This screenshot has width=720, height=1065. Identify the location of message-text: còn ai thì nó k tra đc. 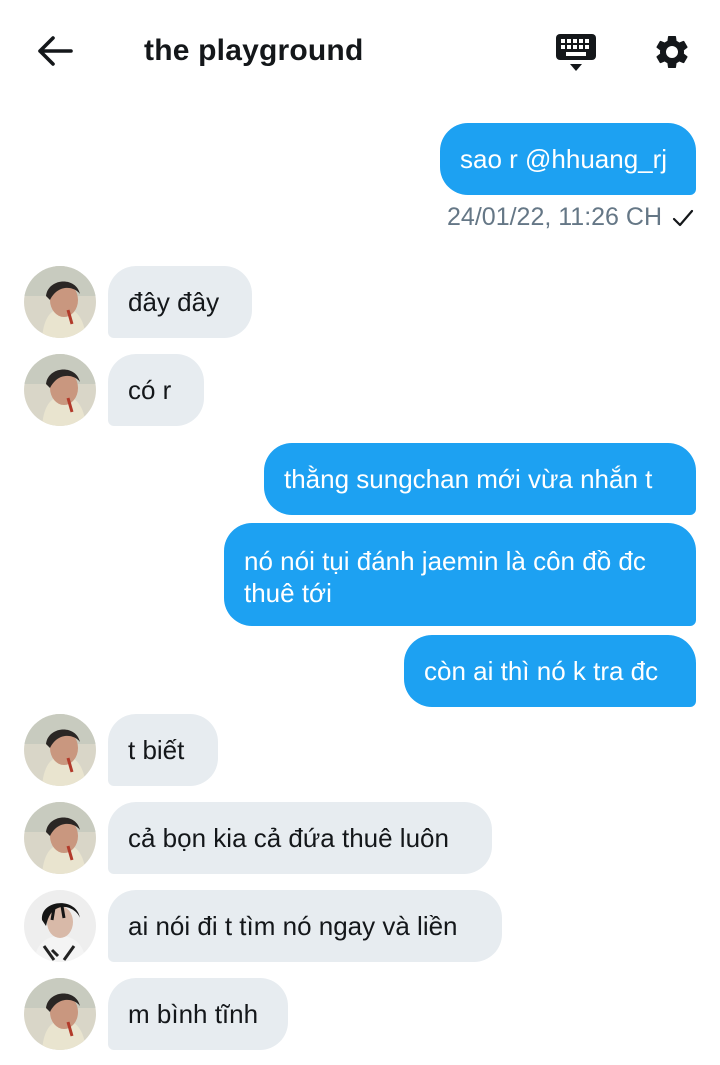
(541, 671).